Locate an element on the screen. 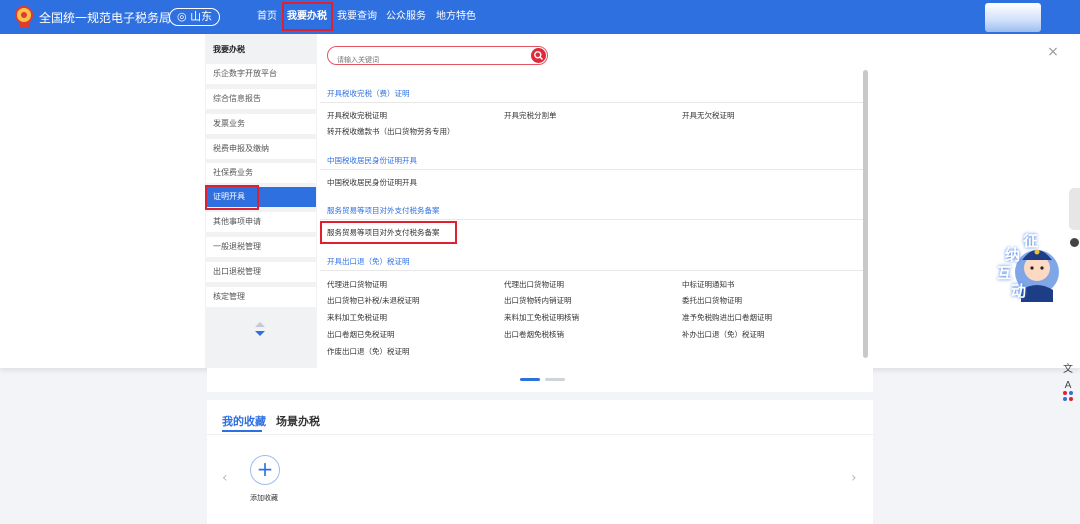 This screenshot has width=1080, height=524. mascot-char-1: 征 is located at coordinates (1031, 241).